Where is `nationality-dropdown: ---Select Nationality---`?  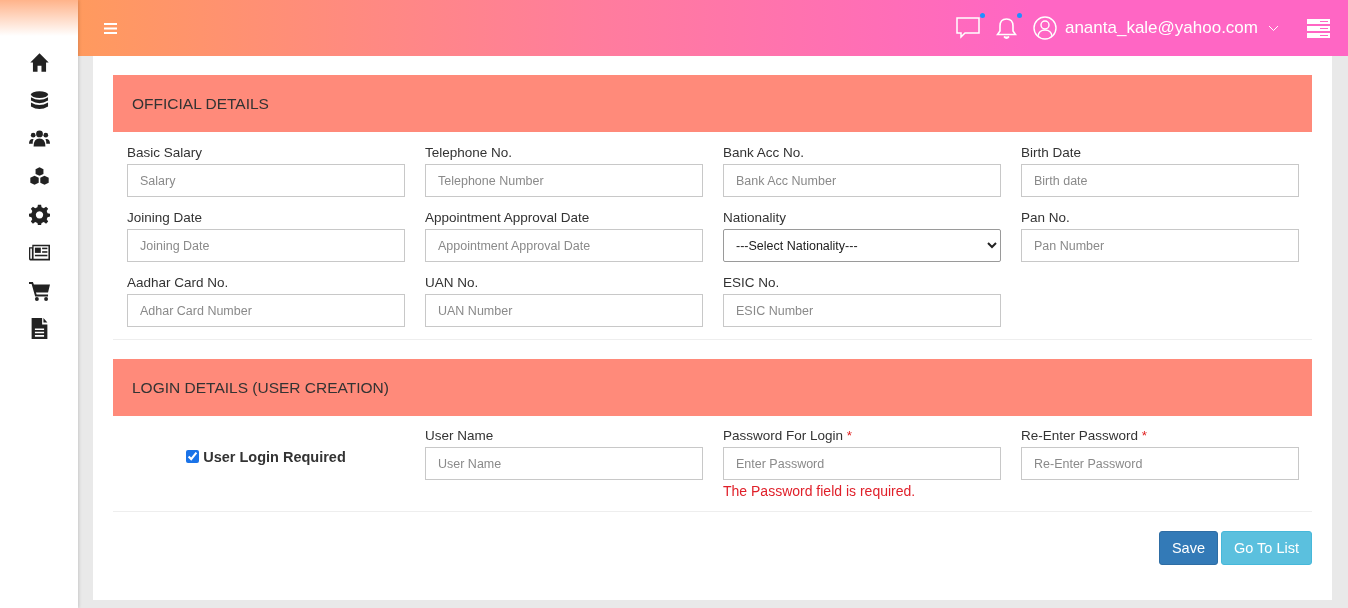
nationality-dropdown: ---Select Nationality--- is located at coordinates (862, 245).